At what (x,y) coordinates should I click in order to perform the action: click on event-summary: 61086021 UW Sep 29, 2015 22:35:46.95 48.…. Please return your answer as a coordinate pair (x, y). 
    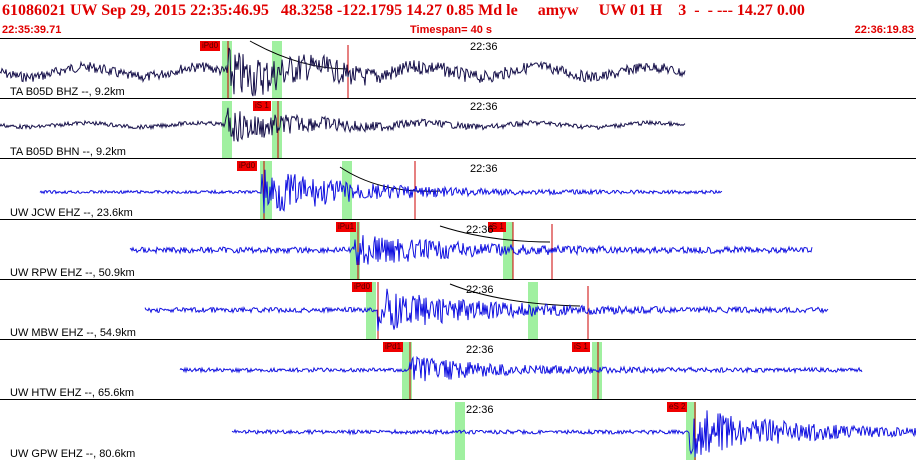
    Looking at the image, I should click on (403, 10).